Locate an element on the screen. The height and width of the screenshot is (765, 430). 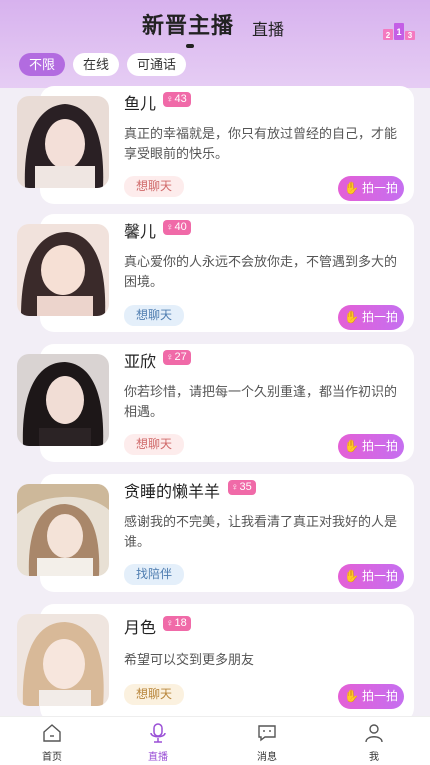
age-badge: ♀18 is located at coordinates (177, 623).